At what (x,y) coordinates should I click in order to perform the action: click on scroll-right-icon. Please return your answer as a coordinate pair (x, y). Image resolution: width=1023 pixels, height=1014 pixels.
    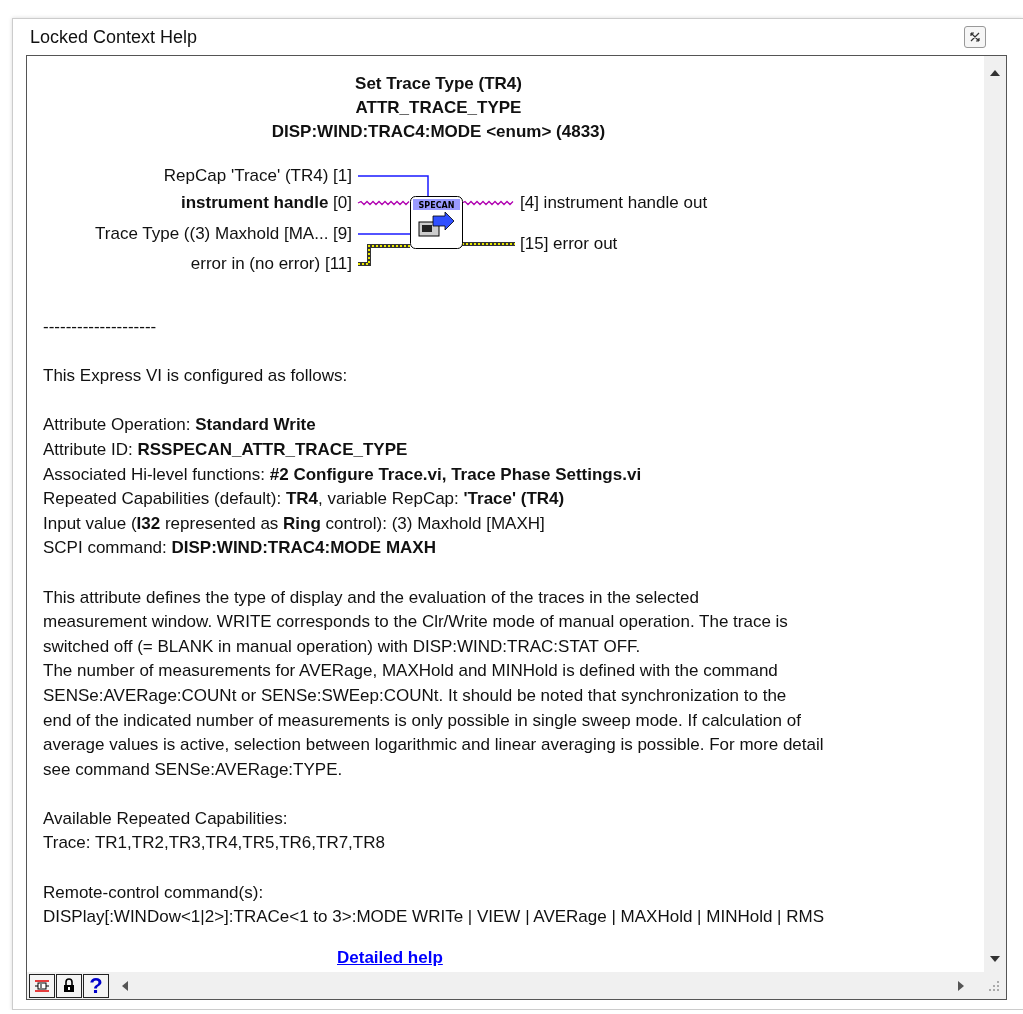
    Looking at the image, I should click on (961, 985).